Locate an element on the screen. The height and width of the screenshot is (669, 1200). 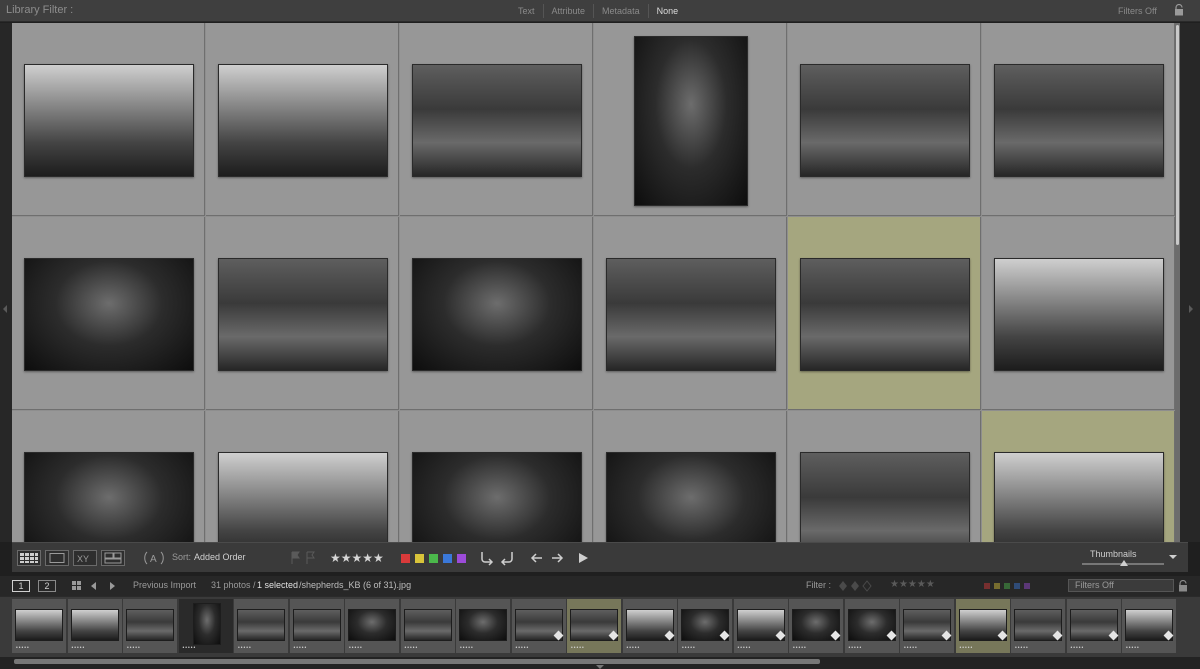
grid-scrollbar is located at coordinates (1177, 282).